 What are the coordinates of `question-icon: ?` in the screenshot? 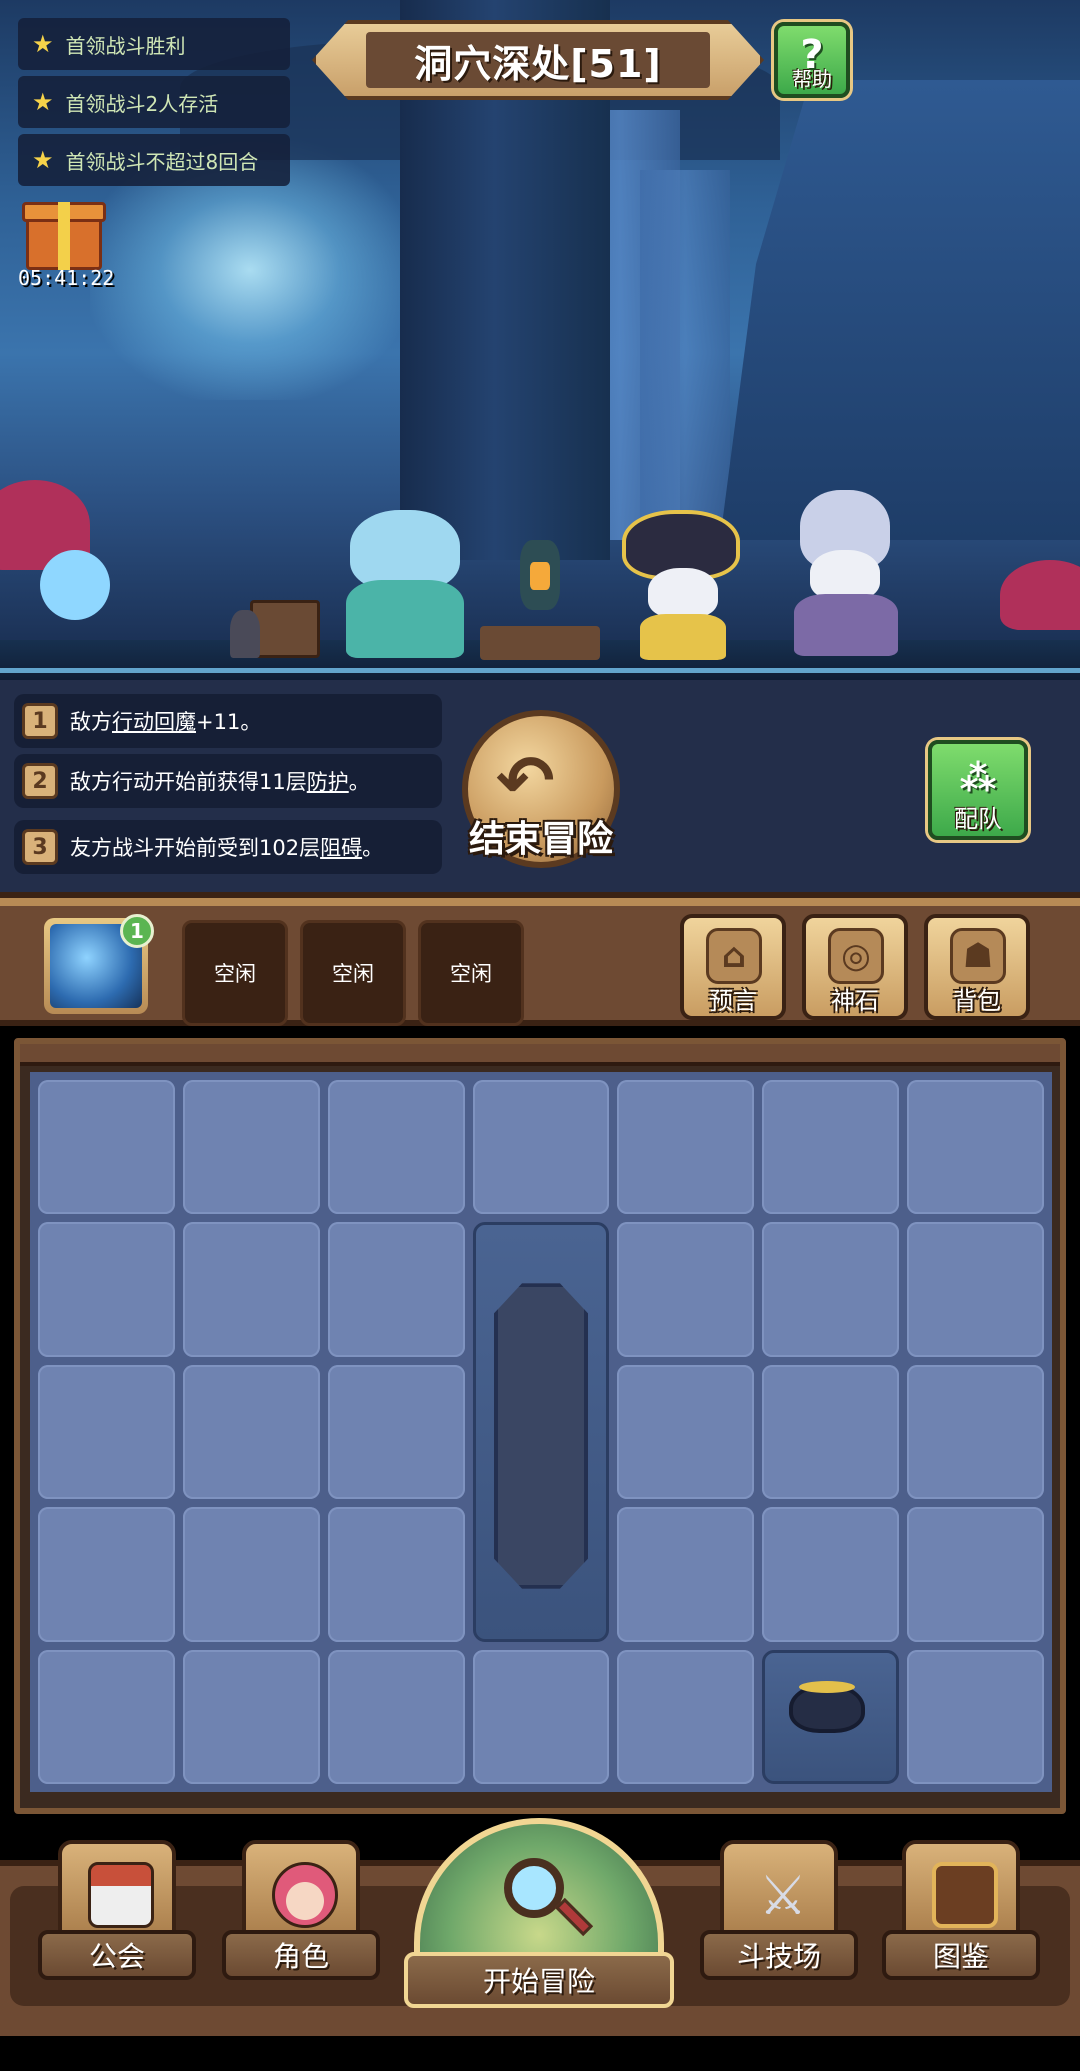 It's located at (812, 55).